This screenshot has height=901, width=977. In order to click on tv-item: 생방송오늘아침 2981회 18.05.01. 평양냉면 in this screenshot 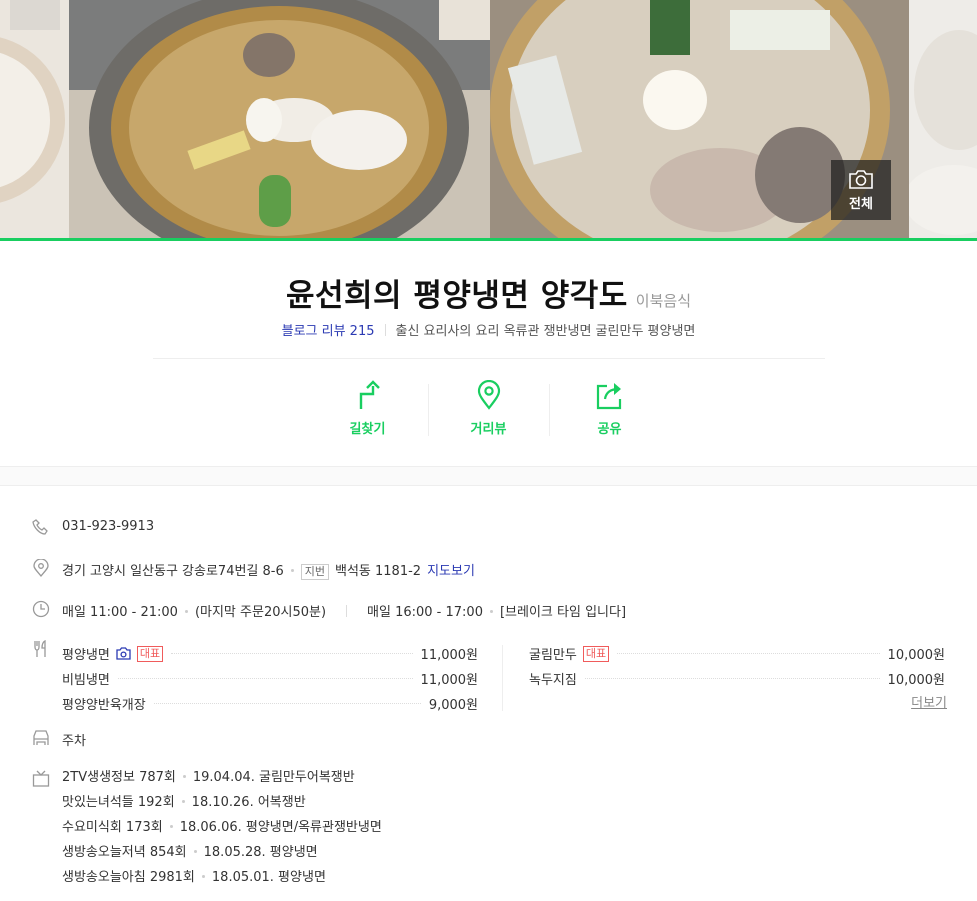, I will do `click(222, 880)`.